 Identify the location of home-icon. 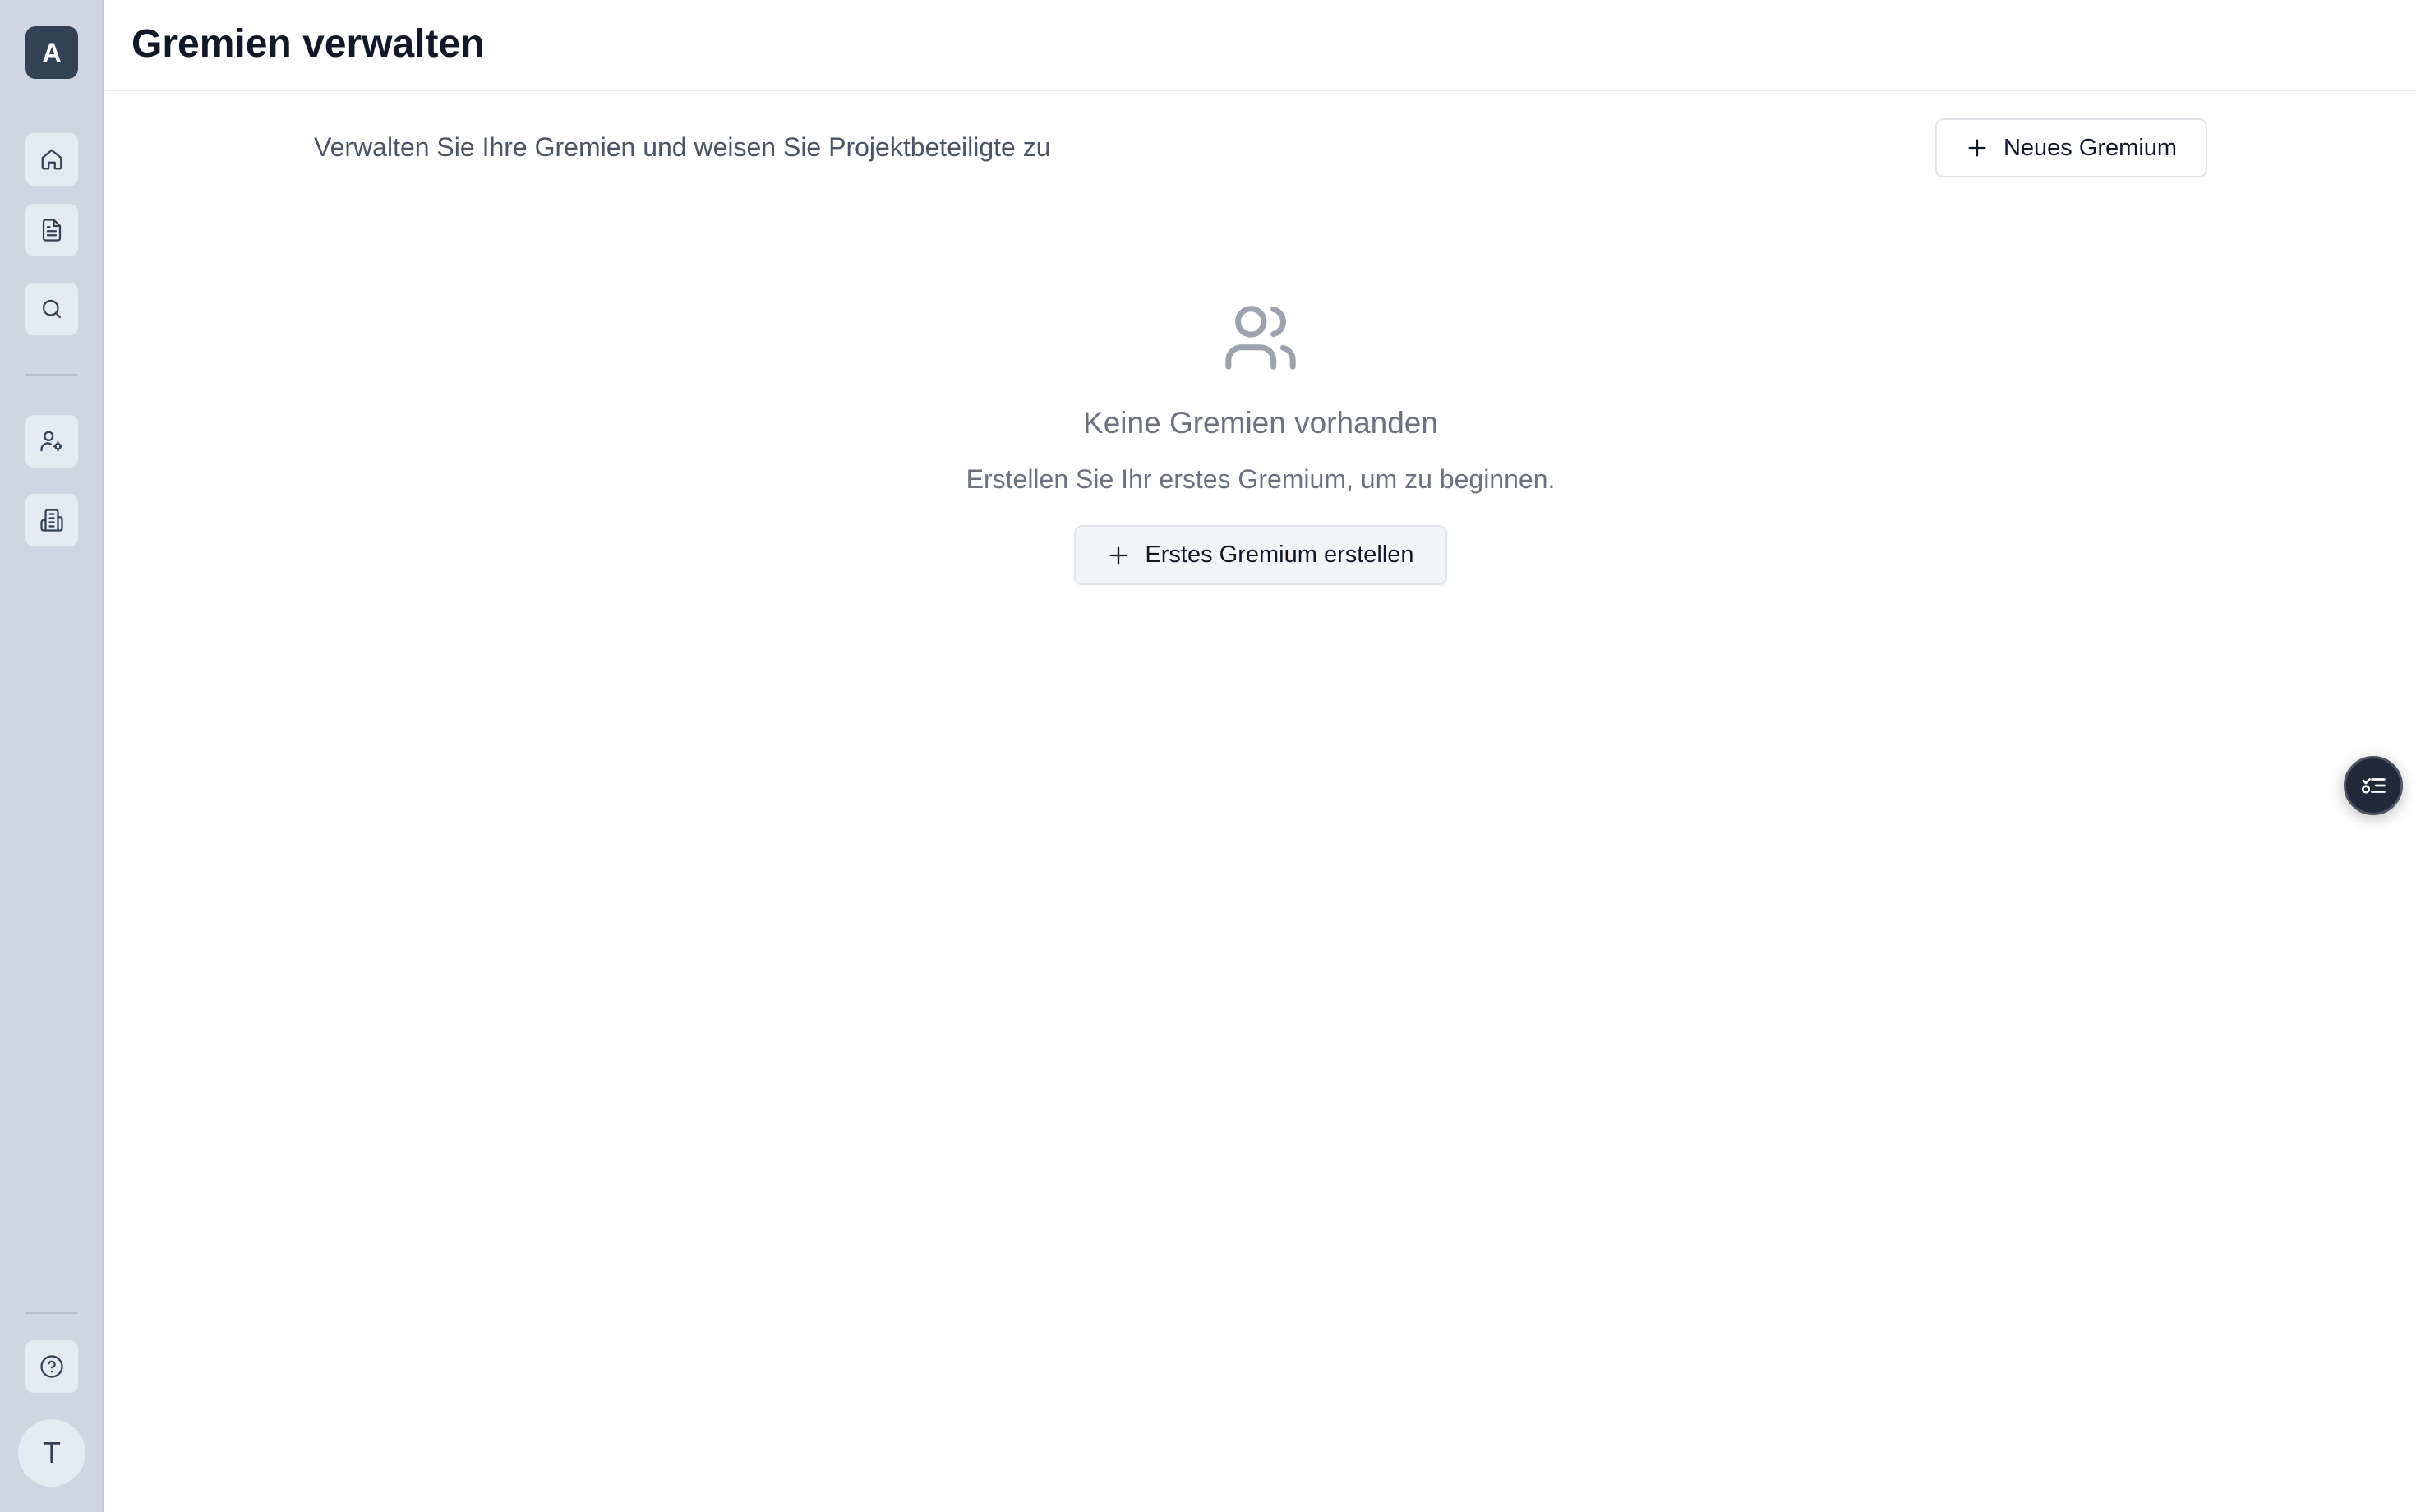
(52, 160).